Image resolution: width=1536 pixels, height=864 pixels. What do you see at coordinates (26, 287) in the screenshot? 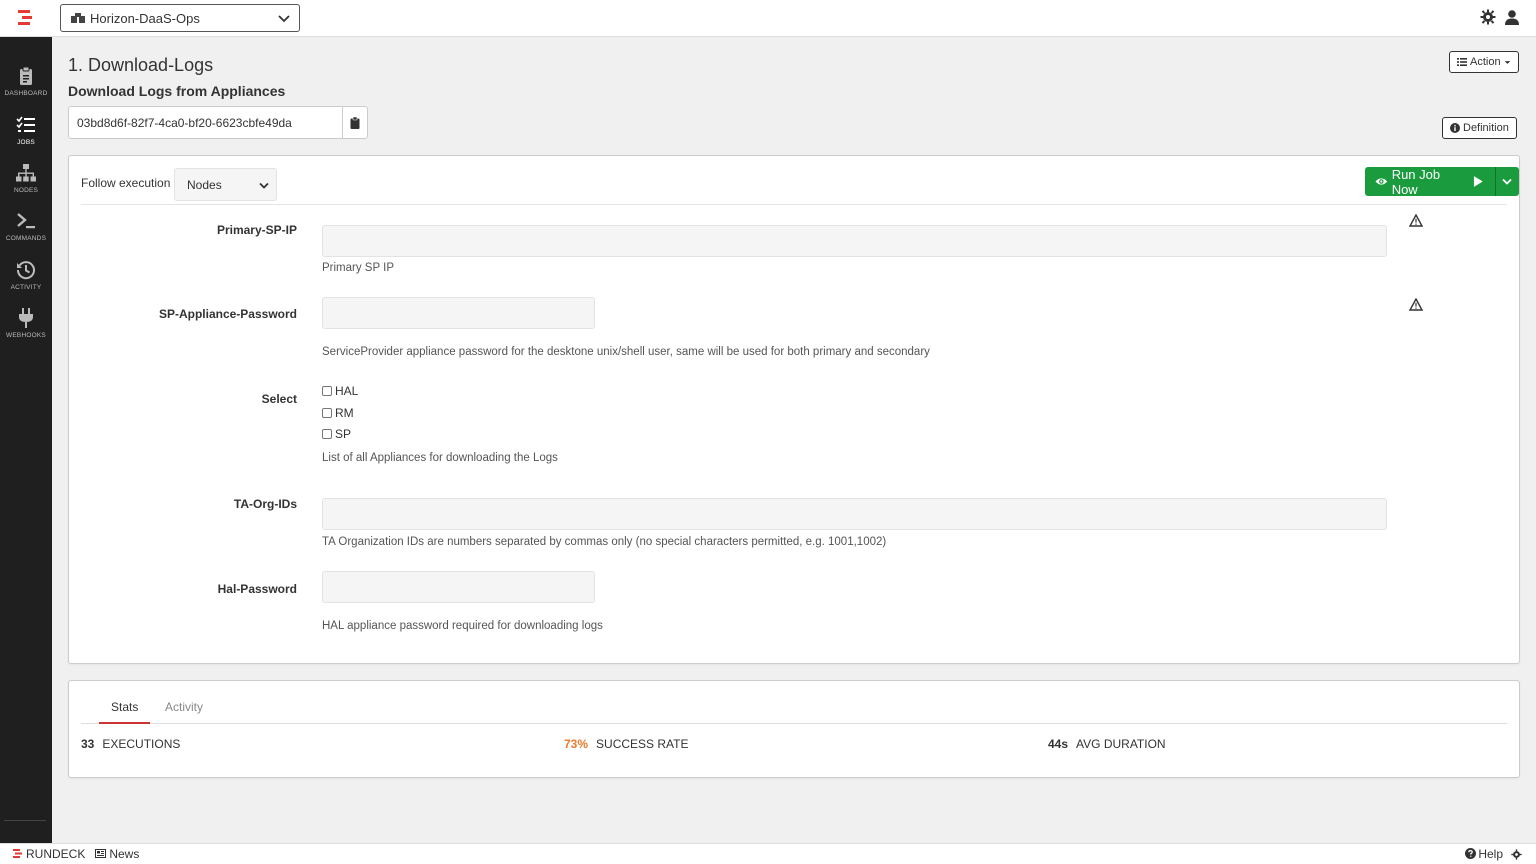
I see `sidebar-item-label: ACTIVITY` at bounding box center [26, 287].